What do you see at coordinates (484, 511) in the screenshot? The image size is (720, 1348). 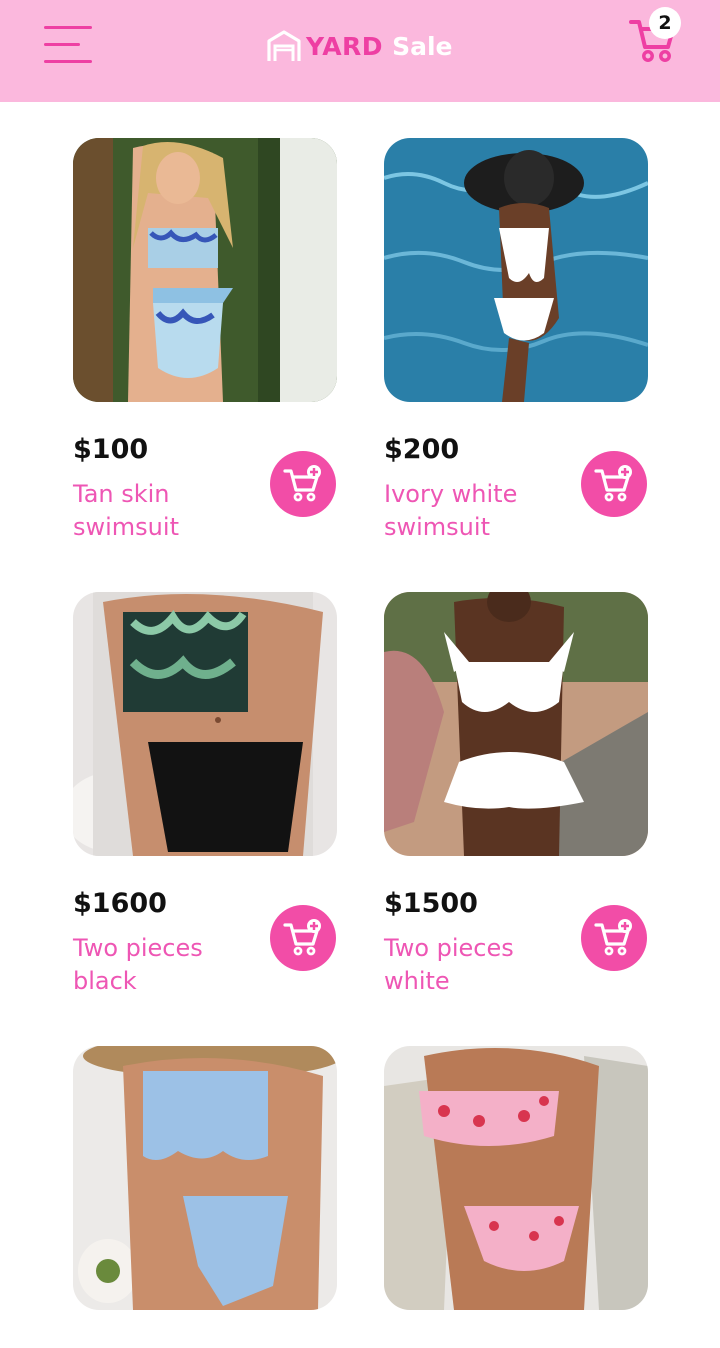 I see `product-name: Ivory white swimsuit` at bounding box center [484, 511].